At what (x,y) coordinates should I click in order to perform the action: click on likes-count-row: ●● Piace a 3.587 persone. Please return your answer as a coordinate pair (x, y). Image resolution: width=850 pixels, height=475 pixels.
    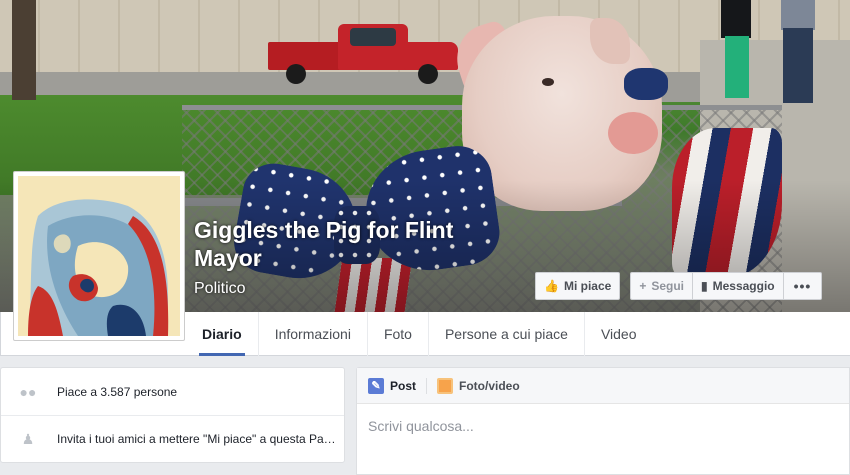
    Looking at the image, I should click on (172, 391).